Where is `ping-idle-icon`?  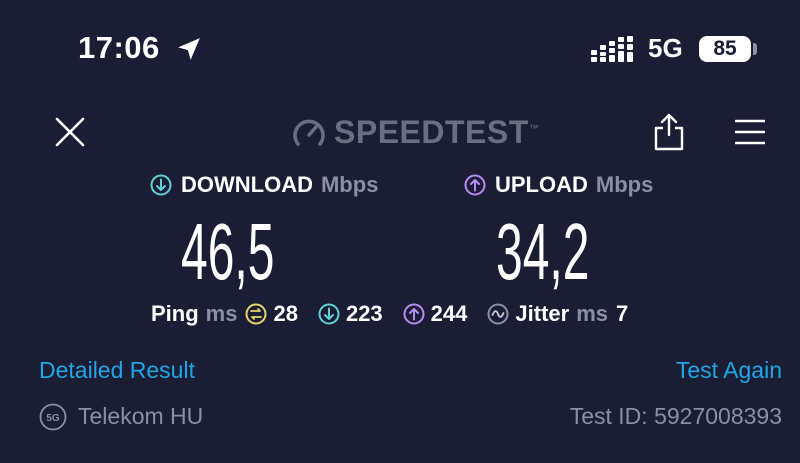
ping-idle-icon is located at coordinates (256, 314).